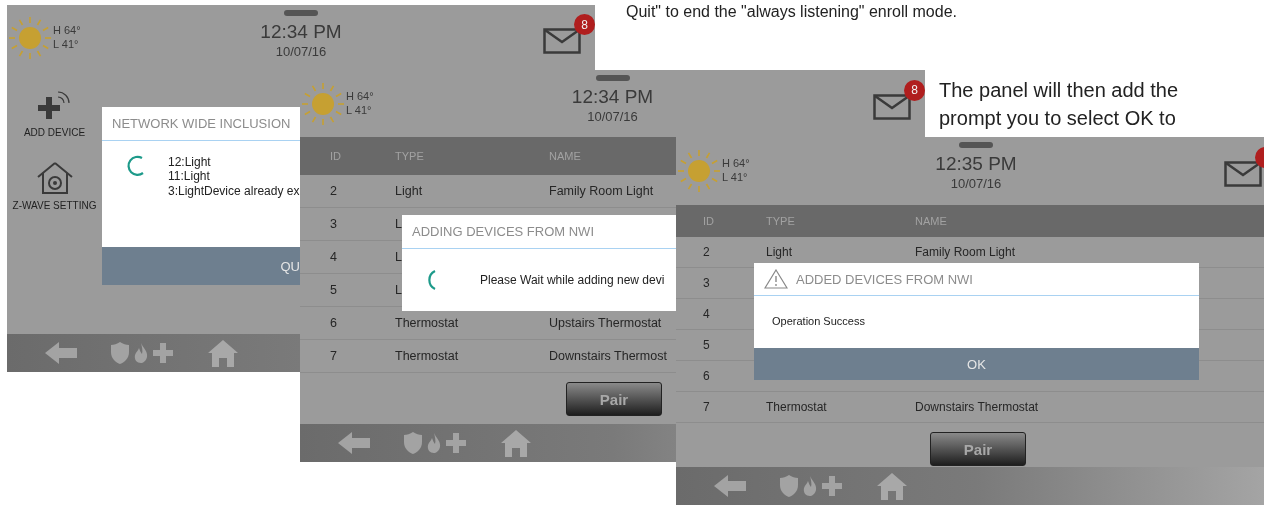  Describe the element at coordinates (792, 11) in the screenshot. I see `caption-text: Quit" to end the "always listening" enroll mode.` at that location.